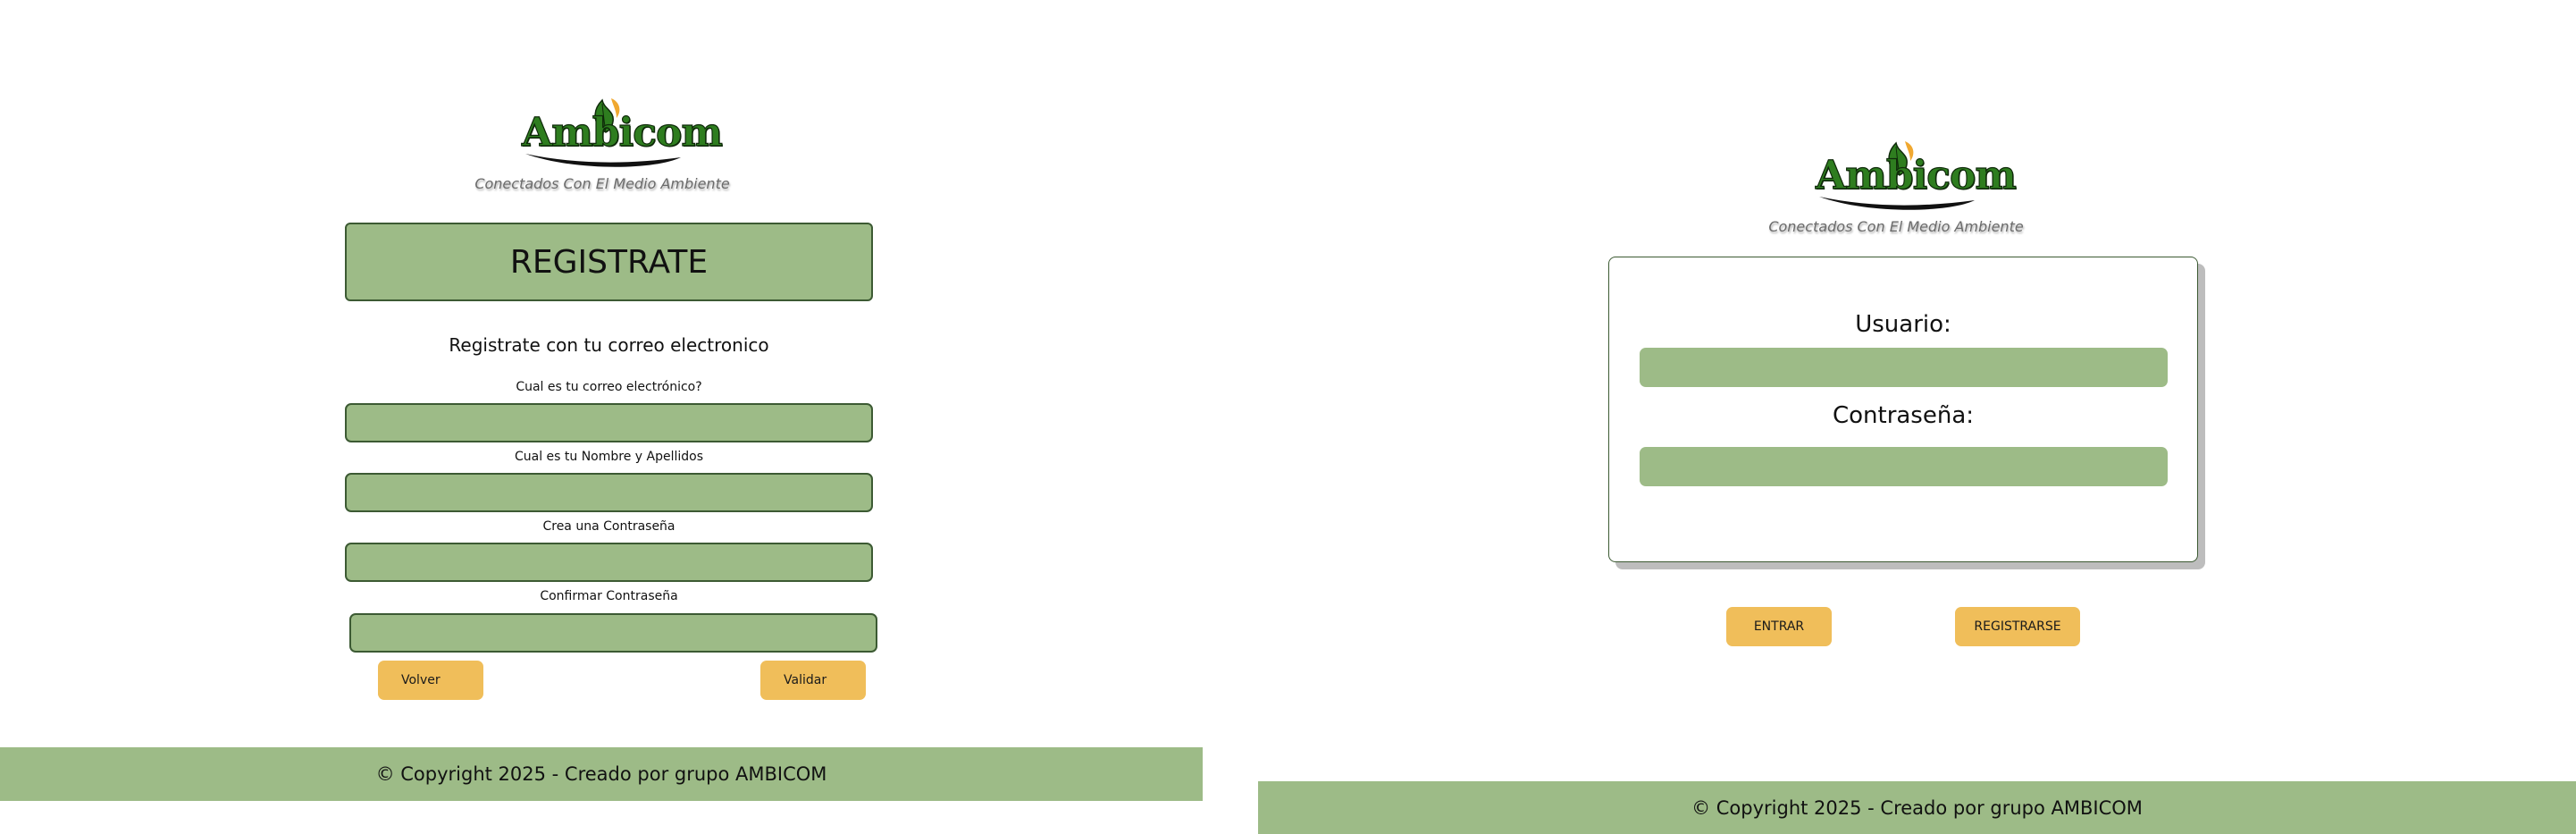 The height and width of the screenshot is (834, 2576). What do you see at coordinates (609, 387) in the screenshot?
I see `email-label: Cual es tu correo electrónico?` at bounding box center [609, 387].